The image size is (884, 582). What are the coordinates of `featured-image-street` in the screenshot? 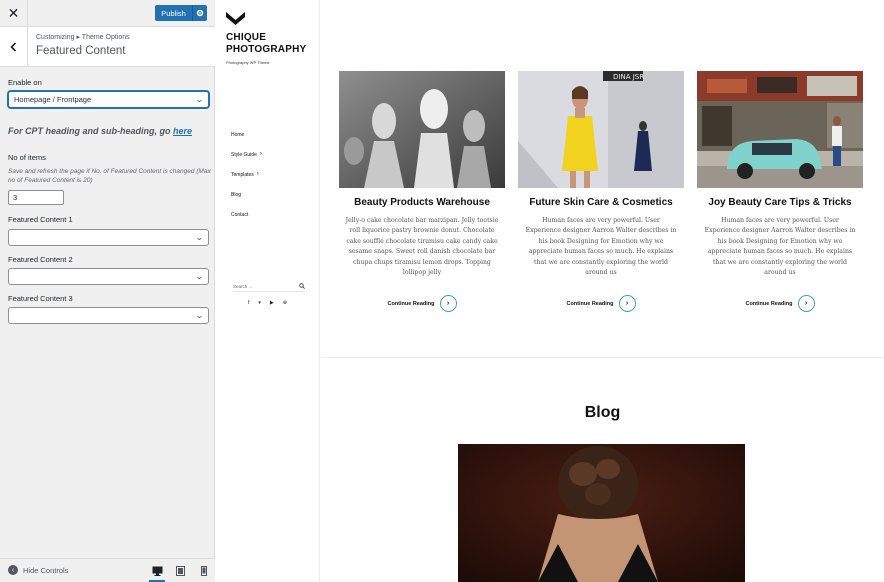 It's located at (780, 129).